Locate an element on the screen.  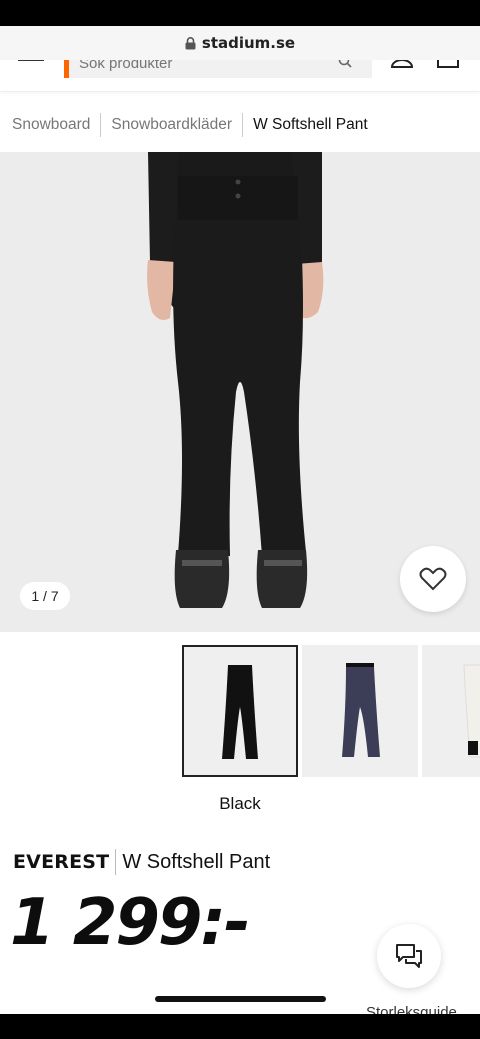
variant-thumb-navy is located at coordinates (360, 711).